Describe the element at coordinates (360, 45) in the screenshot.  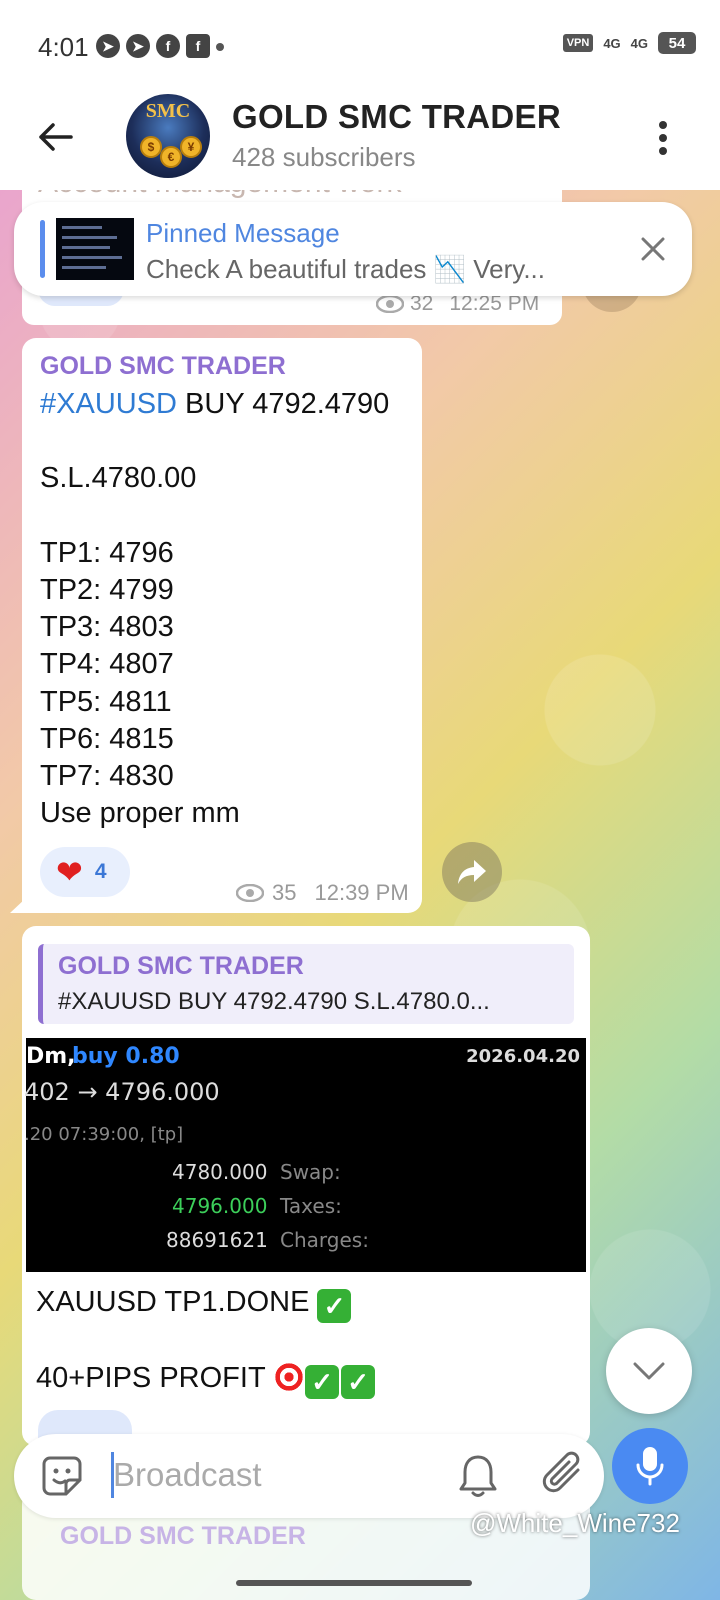
I see `status-bar: 4:01 ➤ ➤ f f VPN 4G 4G 54` at that location.